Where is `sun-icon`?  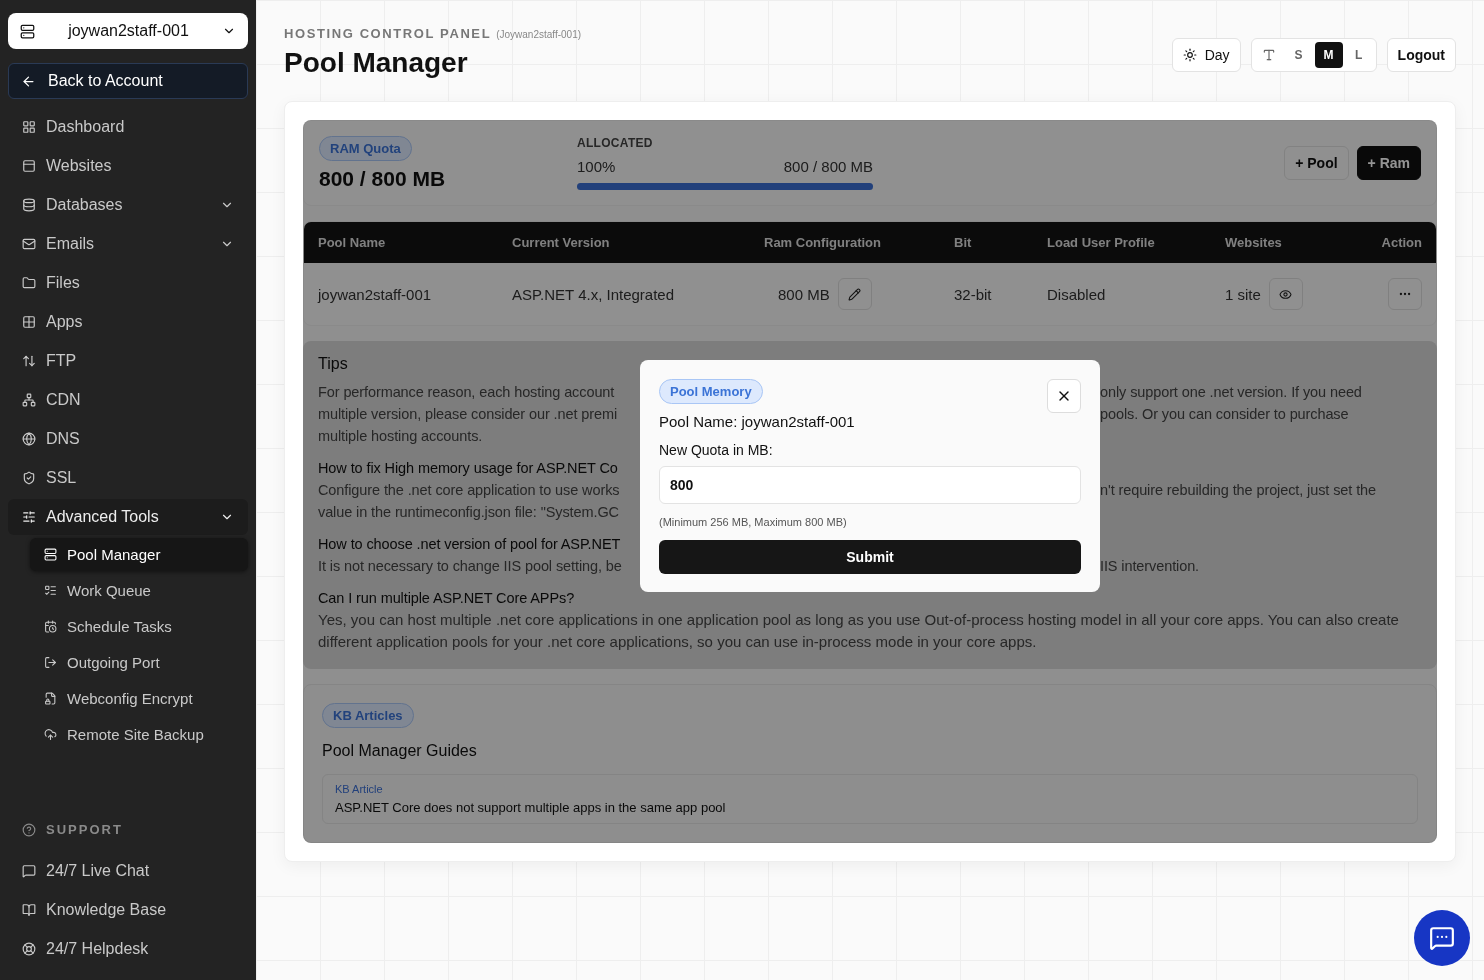 sun-icon is located at coordinates (1189, 55).